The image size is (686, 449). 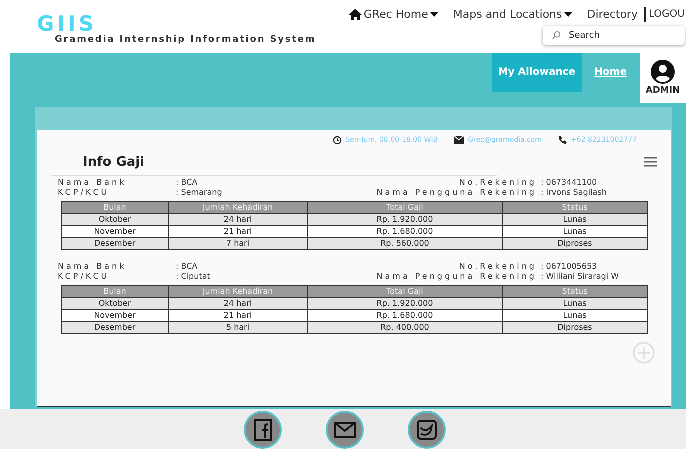 I want to click on logo-mark: GIIS, so click(x=67, y=24).